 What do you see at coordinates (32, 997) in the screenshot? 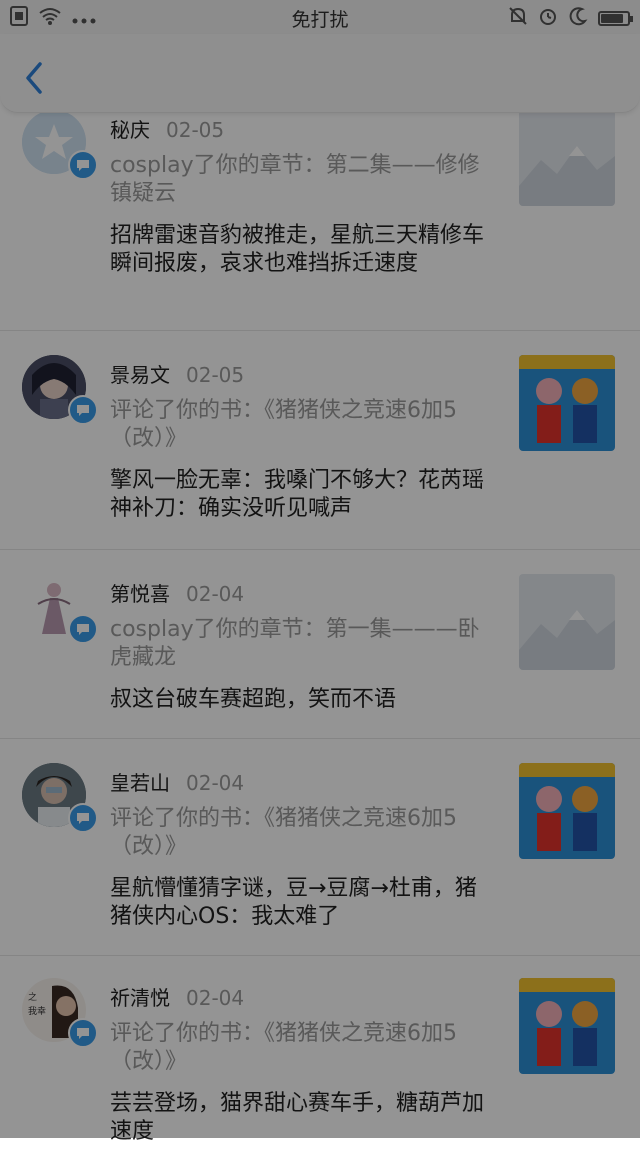
I see `svg-text: 之` at bounding box center [32, 997].